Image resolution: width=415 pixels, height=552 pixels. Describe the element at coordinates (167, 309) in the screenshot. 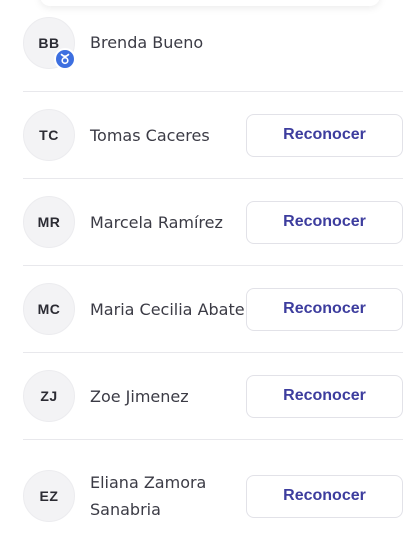

I see `person-name: Maria Cecilia Abate` at that location.